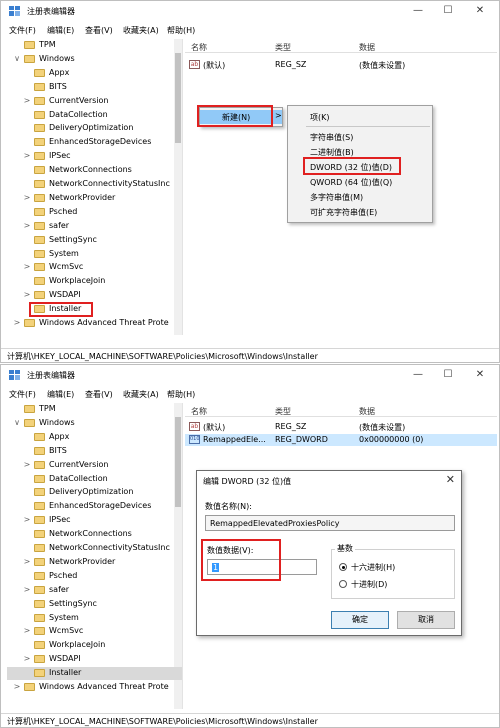  What do you see at coordinates (360, 137) in the screenshot?
I see `submenu-string: 字符串值(S)` at bounding box center [360, 137].